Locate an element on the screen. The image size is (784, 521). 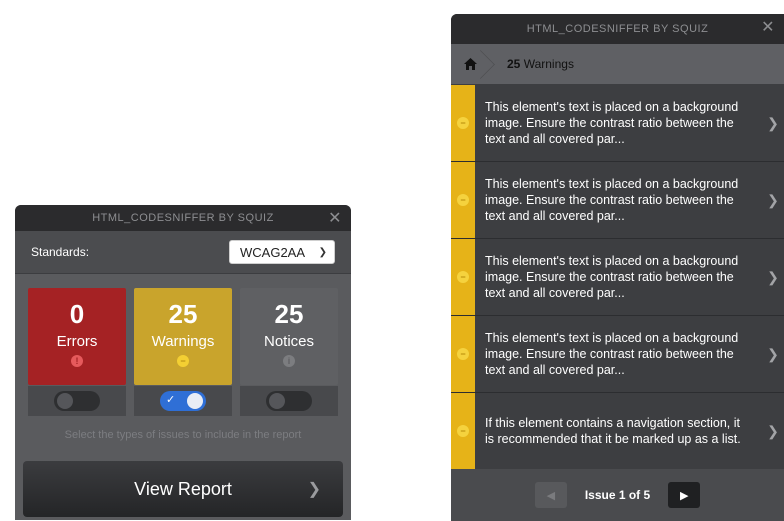
notice-icon: i is located at coordinates (289, 361).